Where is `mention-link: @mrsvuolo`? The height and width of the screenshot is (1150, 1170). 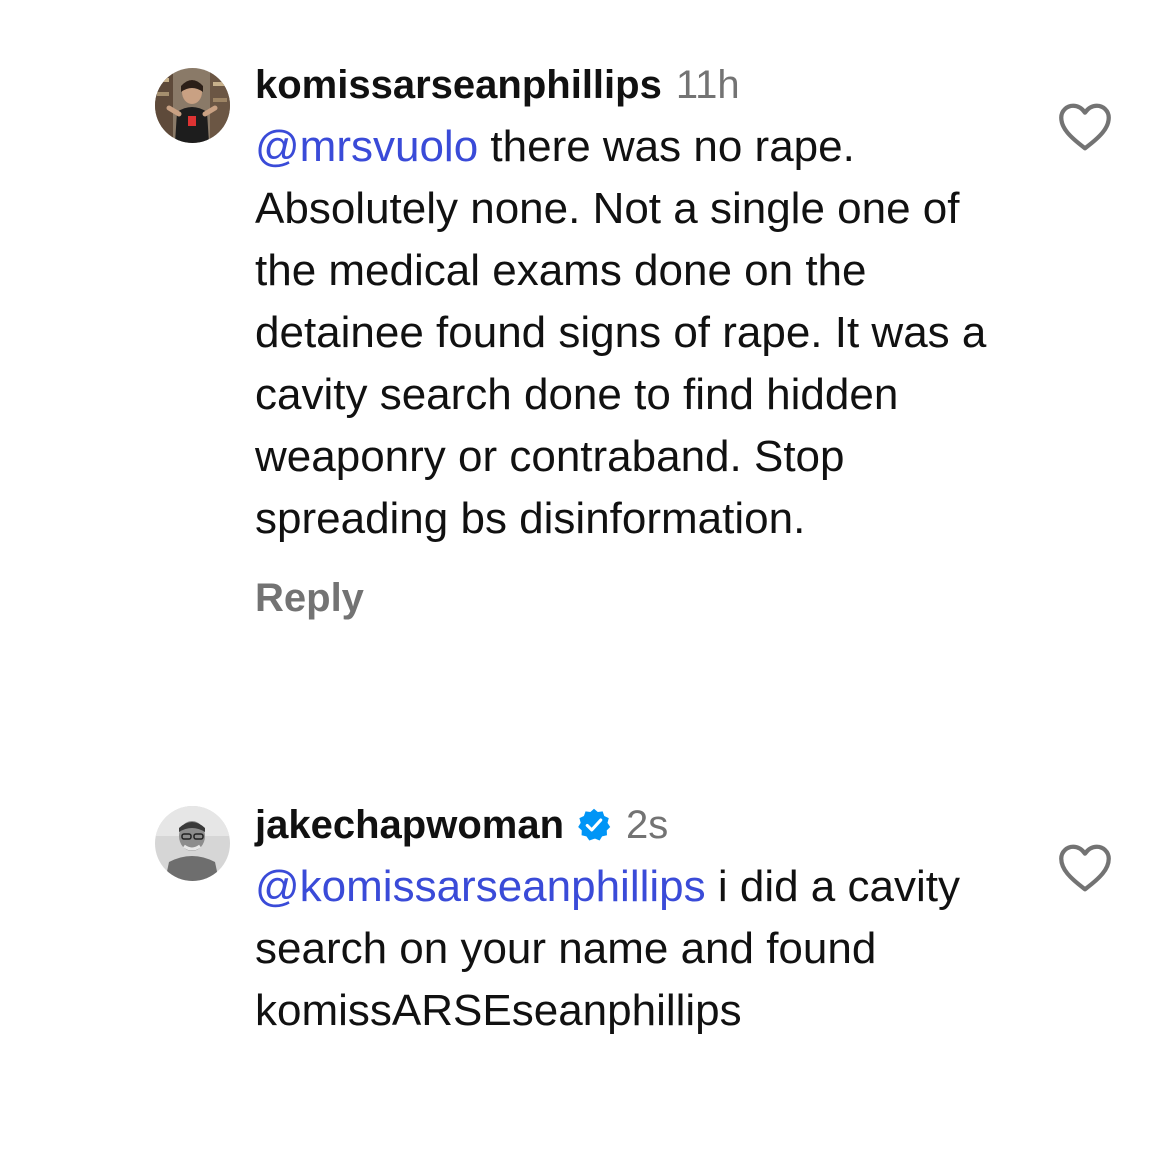 mention-link: @mrsvuolo is located at coordinates (366, 146).